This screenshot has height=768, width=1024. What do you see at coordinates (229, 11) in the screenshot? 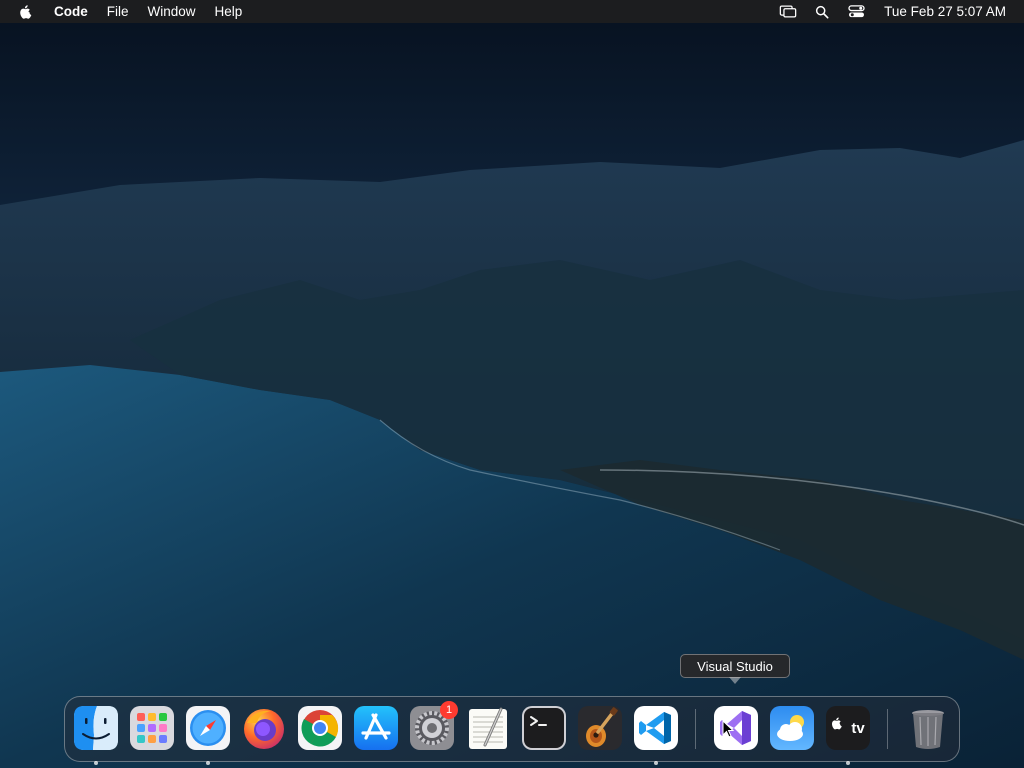
I see `menu-help: Help` at bounding box center [229, 11].